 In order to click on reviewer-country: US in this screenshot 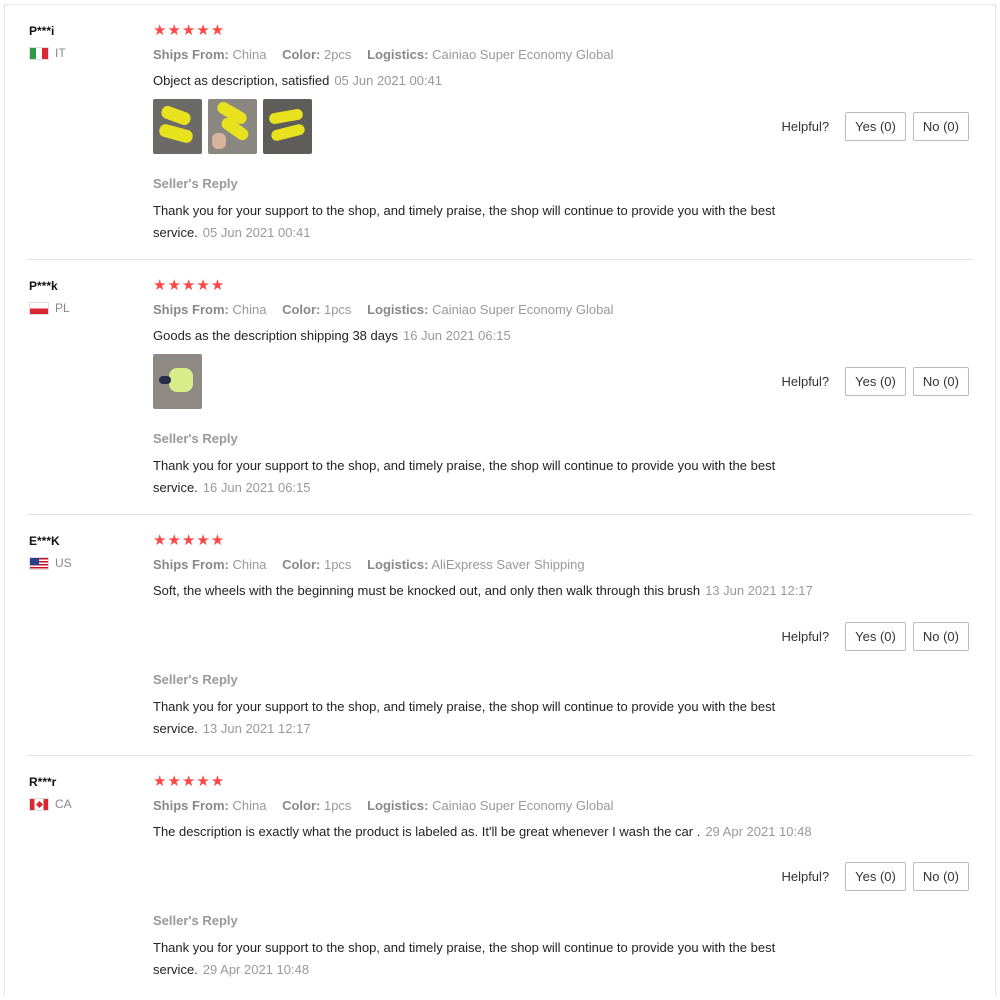, I will do `click(84, 563)`.